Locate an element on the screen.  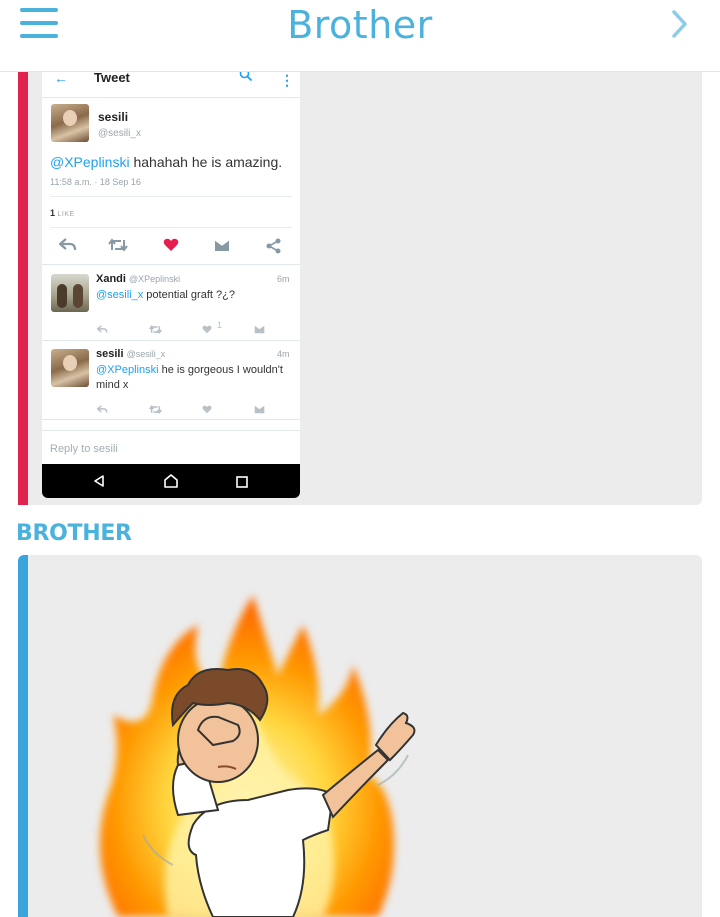
reply-text-line1: he is gorgeous I wouldn't is located at coordinates (220, 370).